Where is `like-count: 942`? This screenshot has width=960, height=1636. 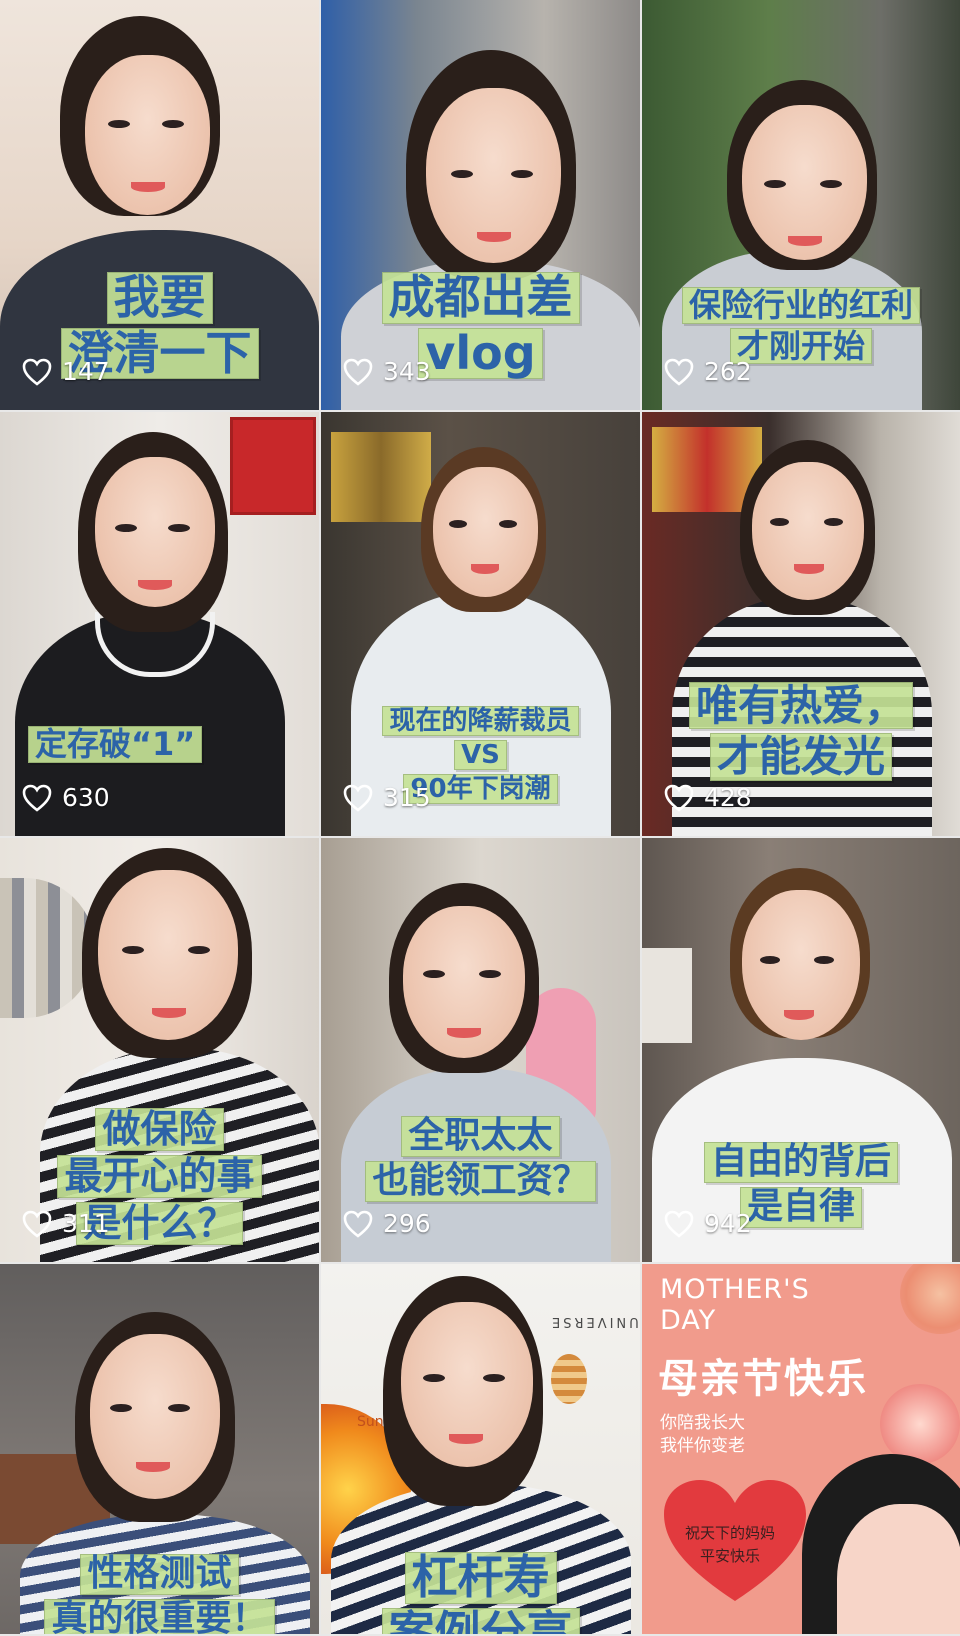 like-count: 942 is located at coordinates (708, 1223).